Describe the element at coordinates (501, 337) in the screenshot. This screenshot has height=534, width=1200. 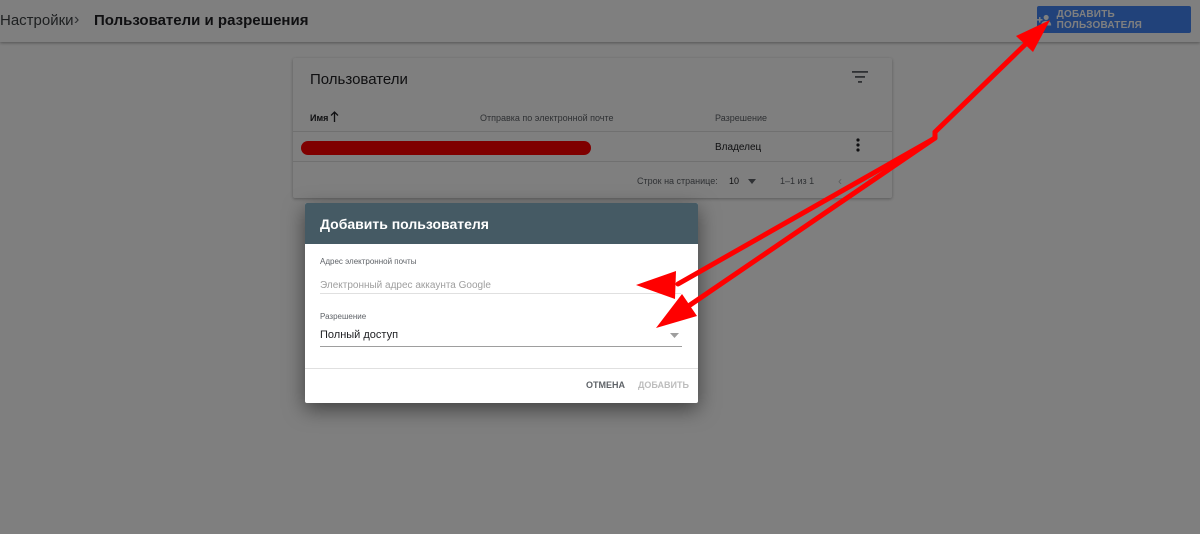
I see `permission-select: Полный доступ` at that location.